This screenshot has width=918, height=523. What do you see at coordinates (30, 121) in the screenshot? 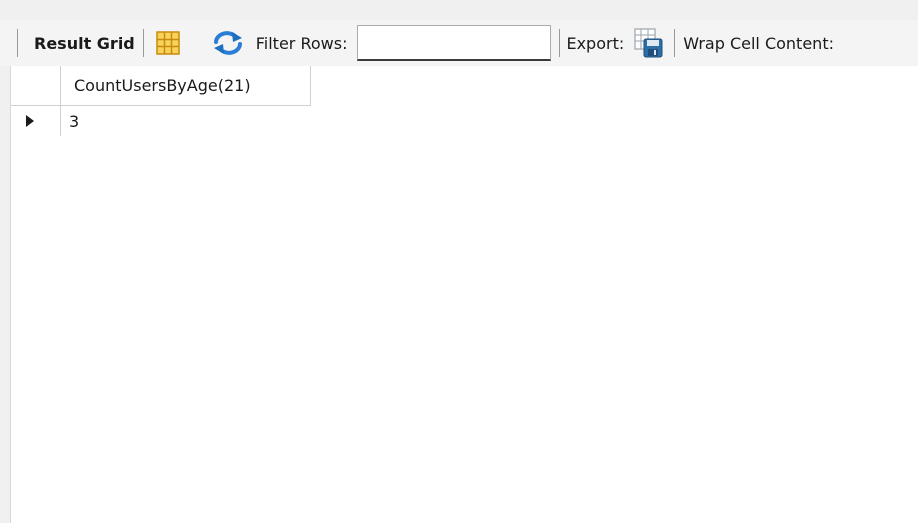
I see `row-pointer-icon` at bounding box center [30, 121].